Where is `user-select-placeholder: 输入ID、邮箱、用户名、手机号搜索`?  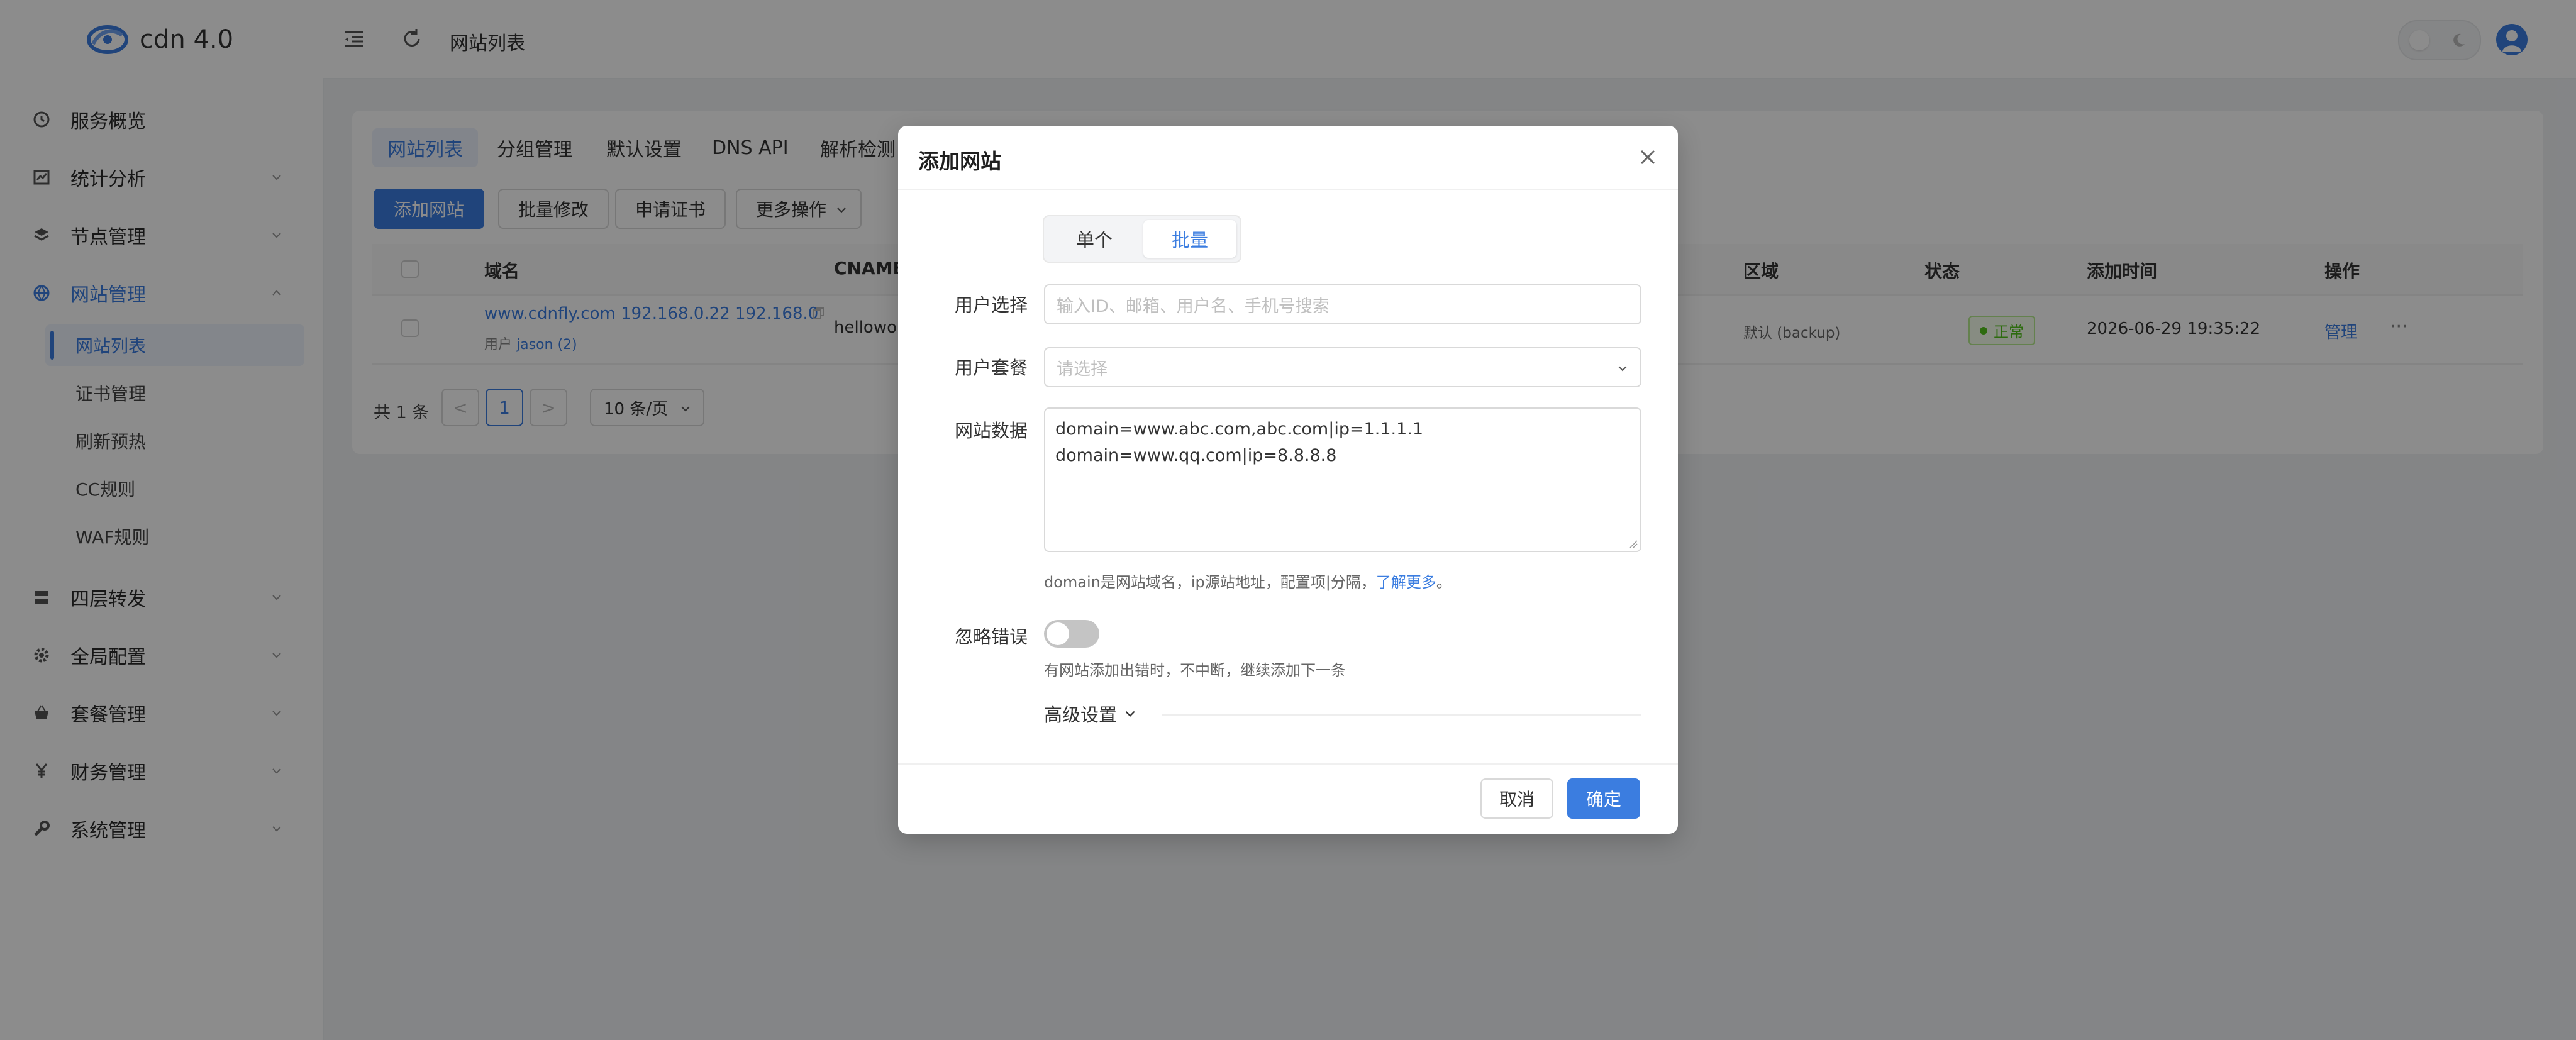
user-select-placeholder: 输入ID、邮箱、用户名、手机号搜索 is located at coordinates (1193, 306).